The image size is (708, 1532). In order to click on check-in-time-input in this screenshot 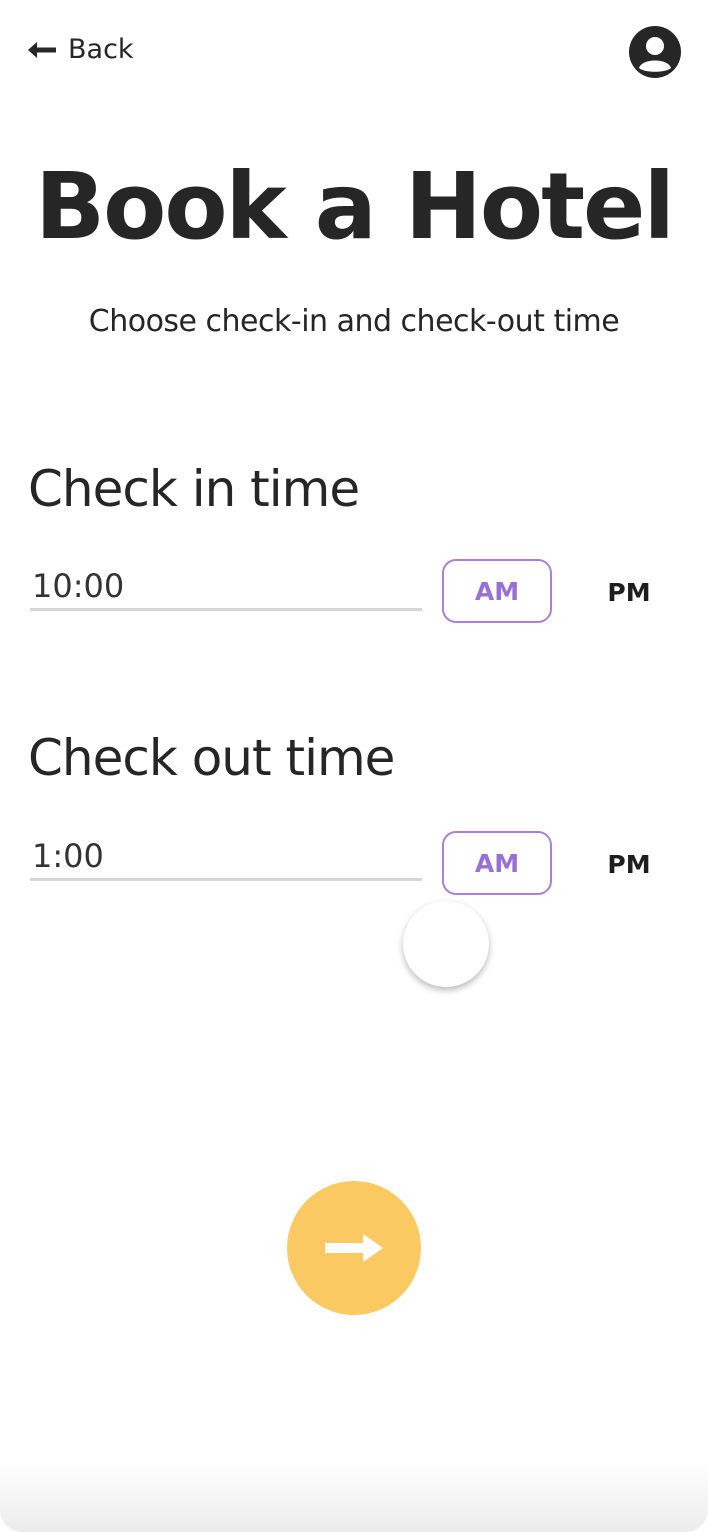, I will do `click(226, 587)`.